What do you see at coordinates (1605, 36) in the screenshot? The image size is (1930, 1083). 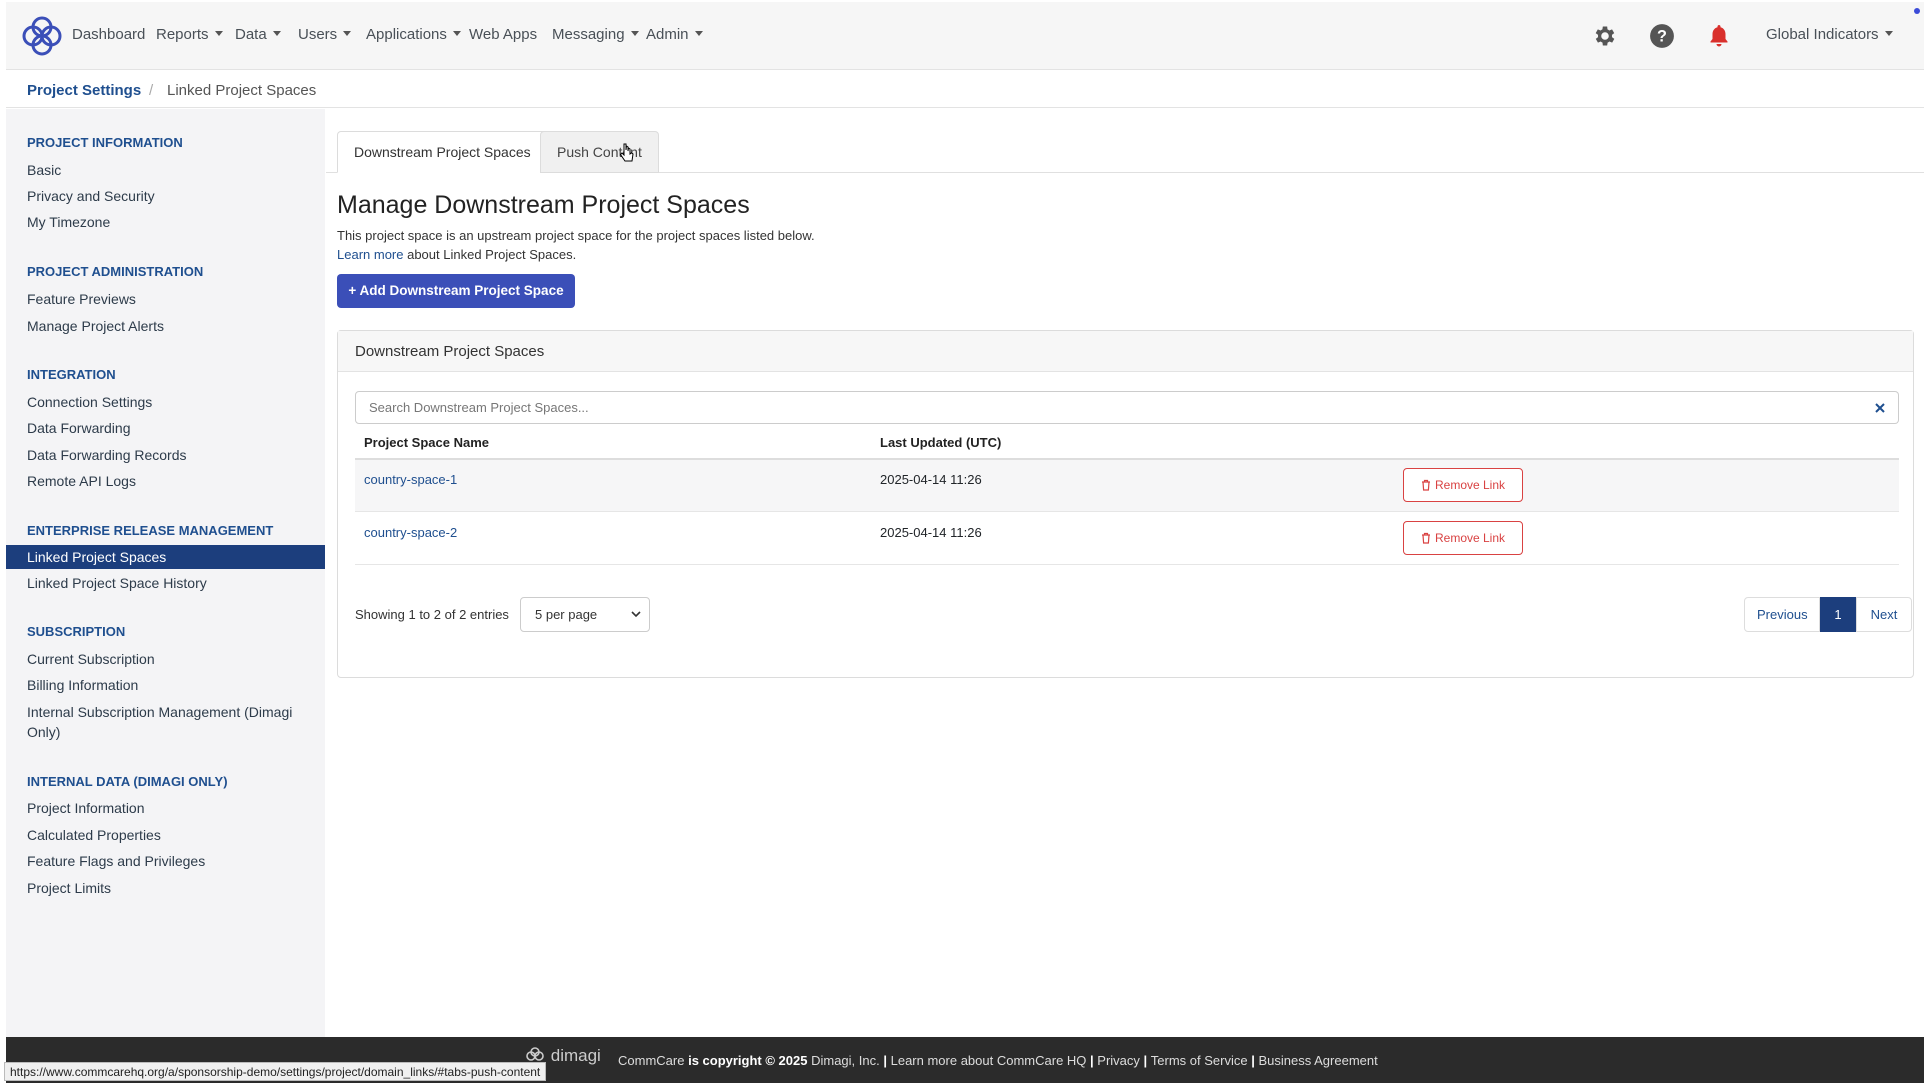 I see `gear-icon` at bounding box center [1605, 36].